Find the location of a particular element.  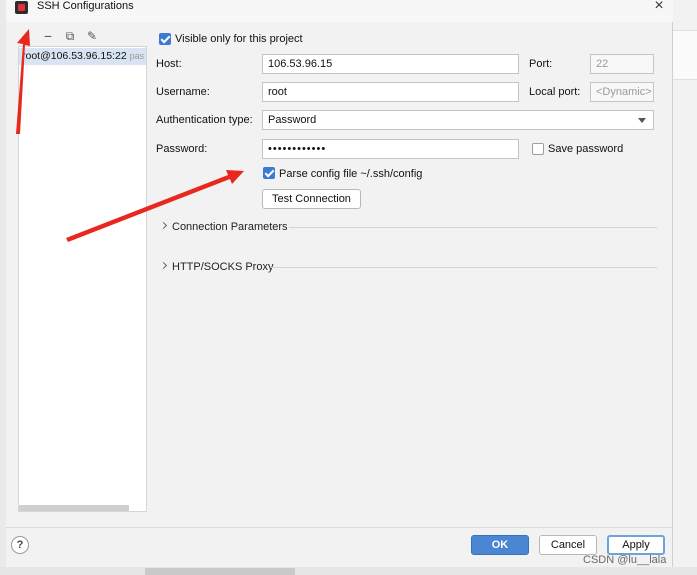

background-scrollbar is located at coordinates (220, 571).